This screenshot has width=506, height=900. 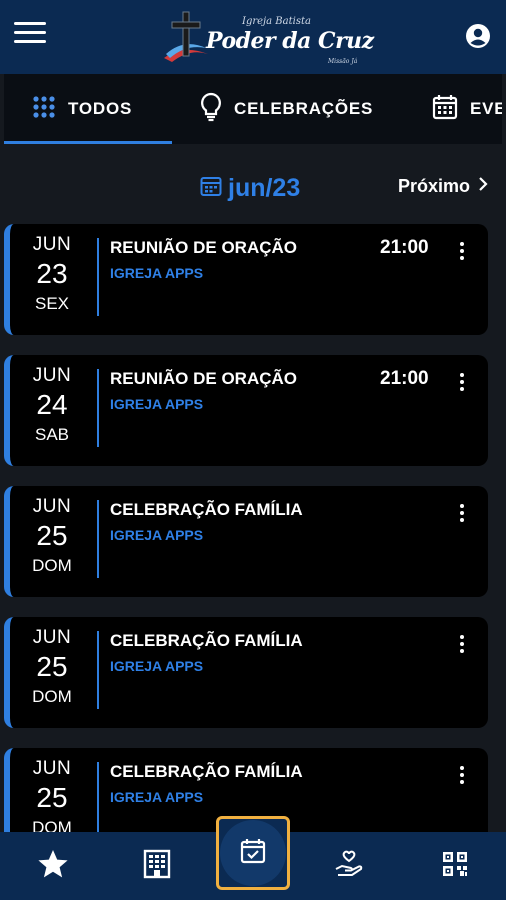 I want to click on hand-heart-icon, so click(x=349, y=866).